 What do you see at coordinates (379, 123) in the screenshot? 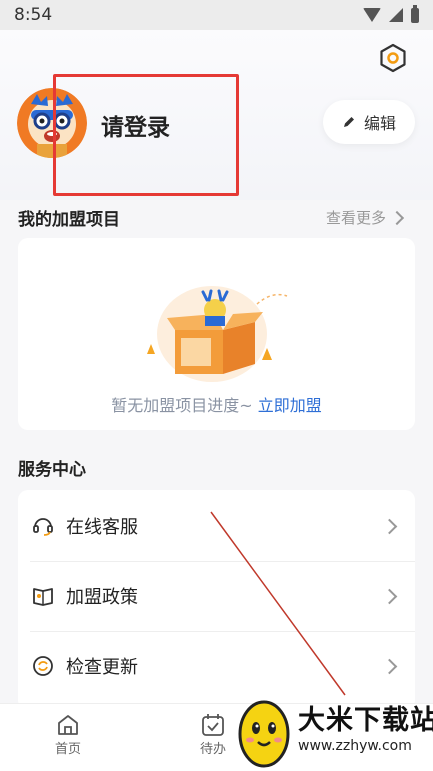
I see `edit-label: 编辑` at bounding box center [379, 123].